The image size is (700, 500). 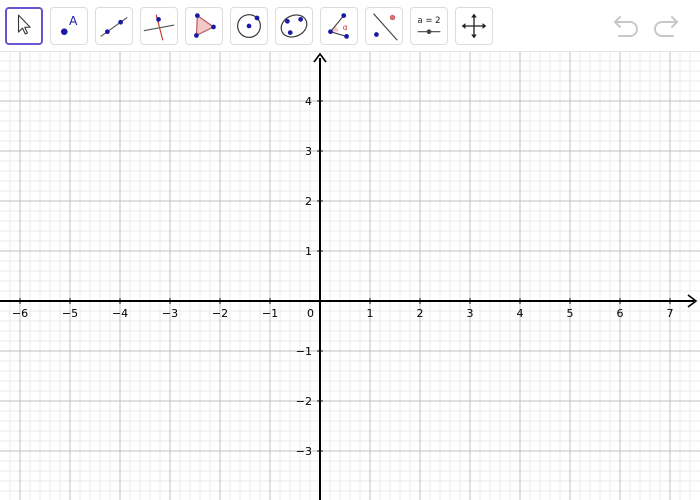 I want to click on x-axis-label: −6, so click(x=20, y=313).